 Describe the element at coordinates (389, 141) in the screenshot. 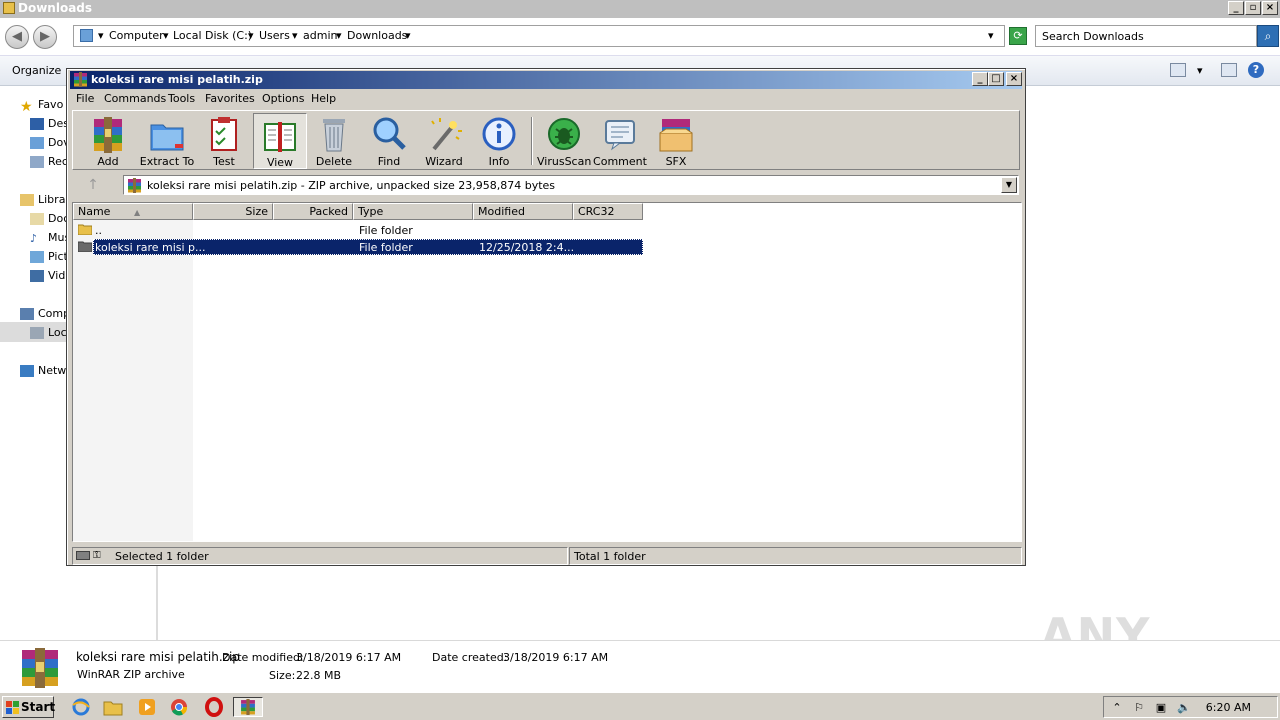

I see `find-button: Find` at that location.